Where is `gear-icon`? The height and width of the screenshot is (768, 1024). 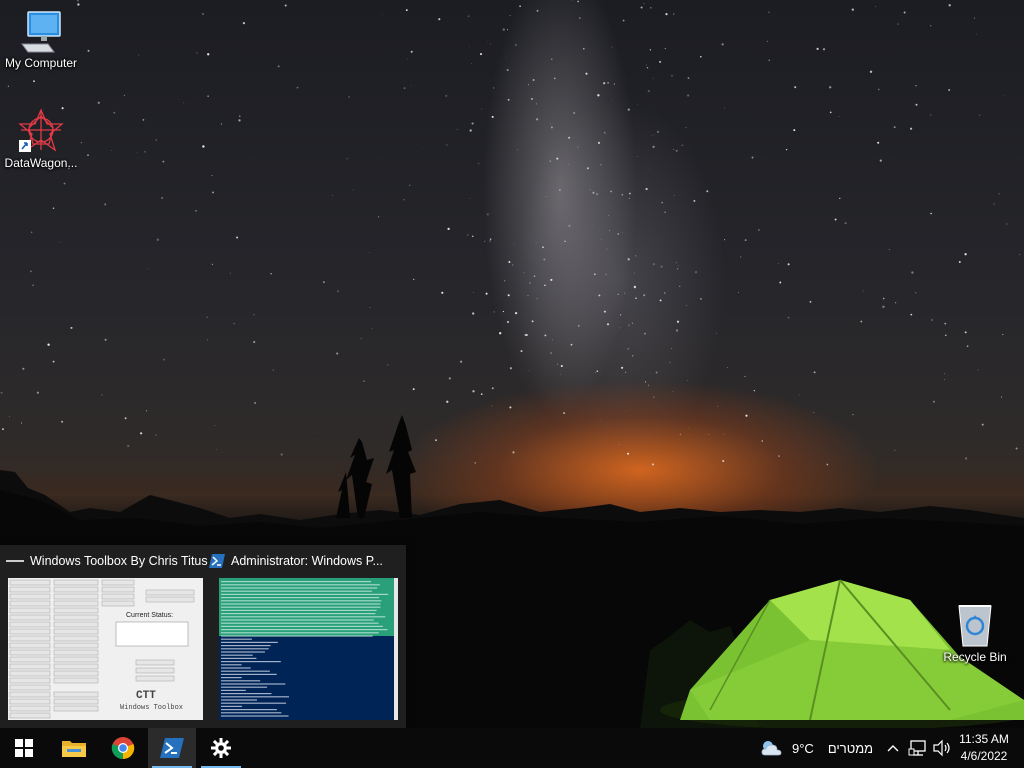 gear-icon is located at coordinates (221, 748).